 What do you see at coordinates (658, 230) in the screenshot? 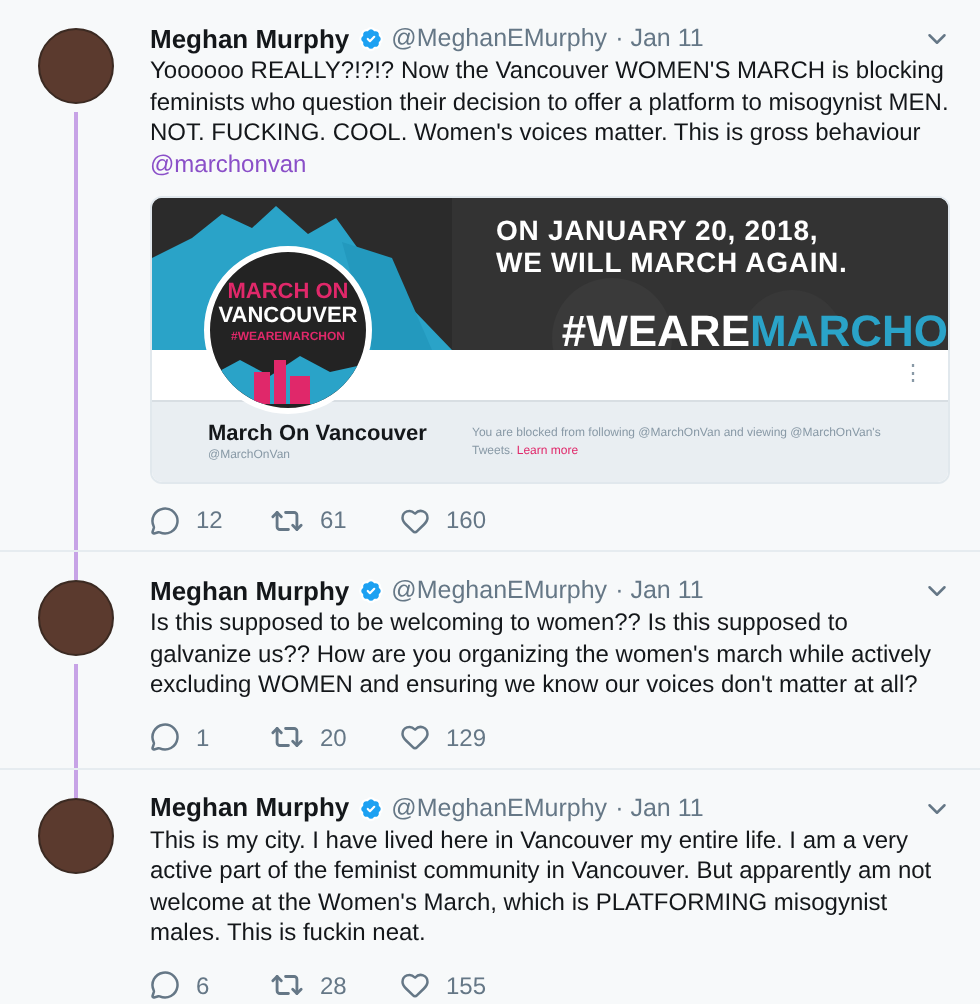
I see `banner-text: ON JANUARY 20, 2018,` at bounding box center [658, 230].